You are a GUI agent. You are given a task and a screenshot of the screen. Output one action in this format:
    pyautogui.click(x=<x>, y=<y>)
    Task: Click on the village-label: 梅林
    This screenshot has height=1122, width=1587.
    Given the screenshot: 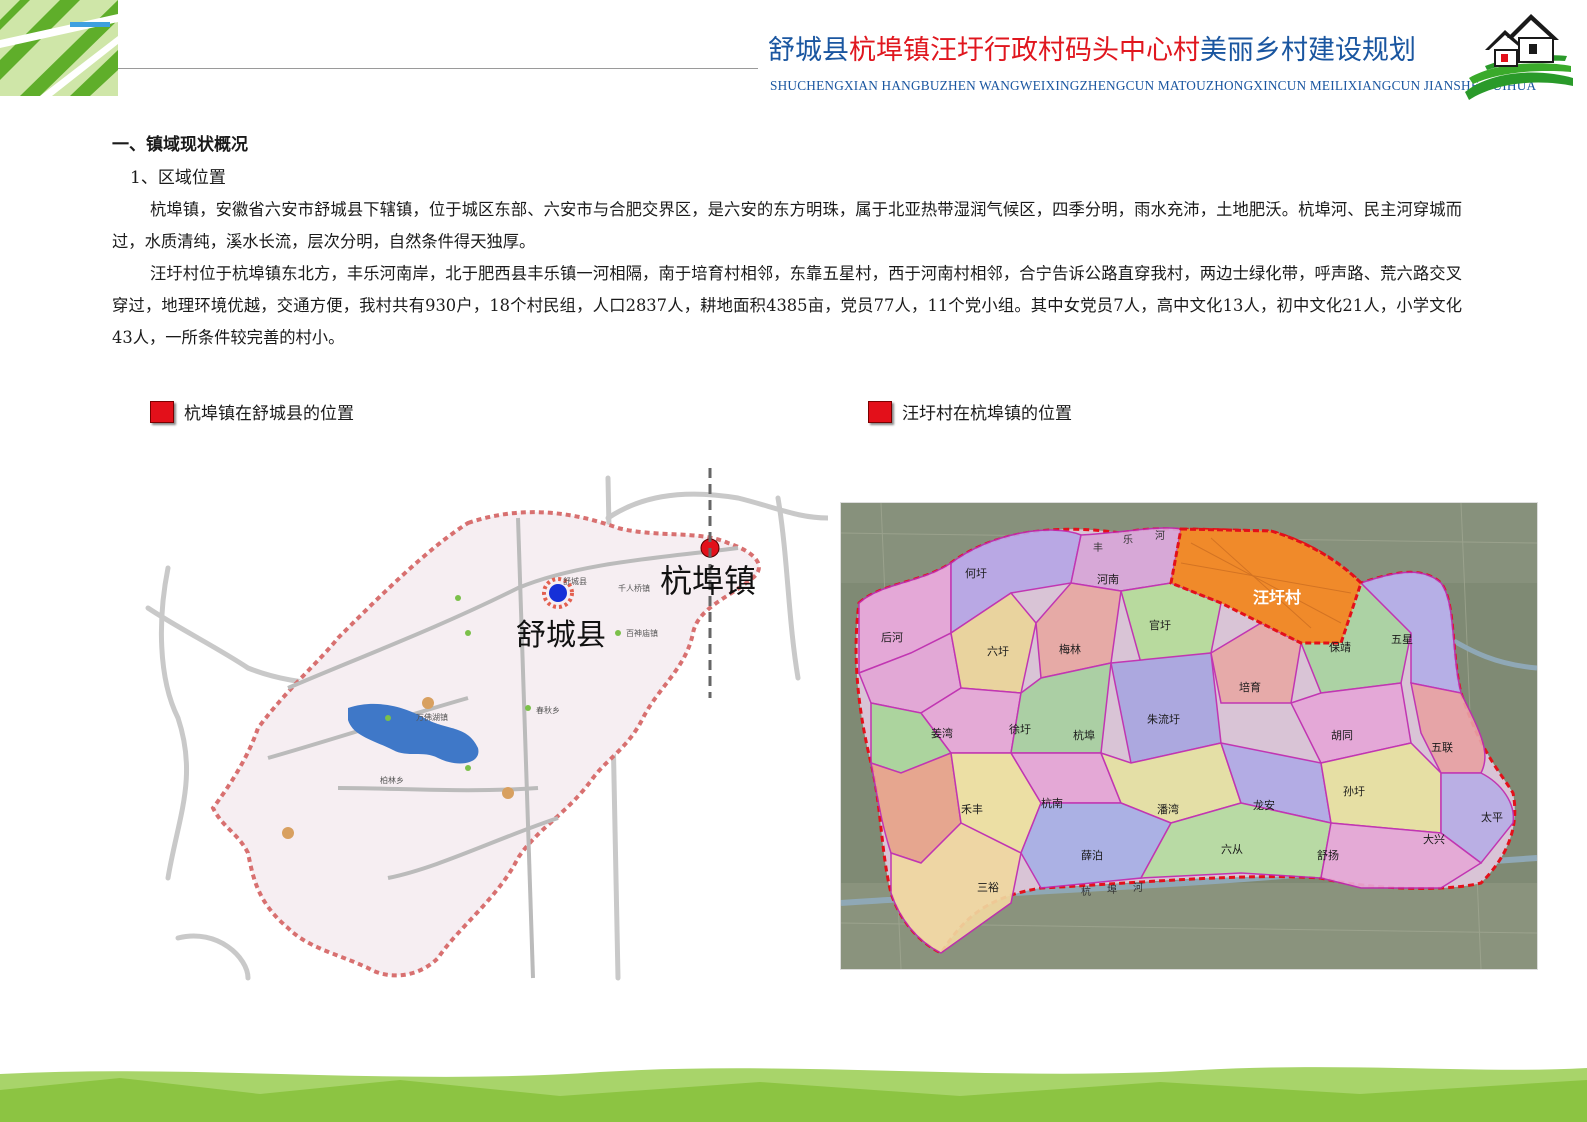 What is the action you would take?
    pyautogui.click(x=1070, y=649)
    